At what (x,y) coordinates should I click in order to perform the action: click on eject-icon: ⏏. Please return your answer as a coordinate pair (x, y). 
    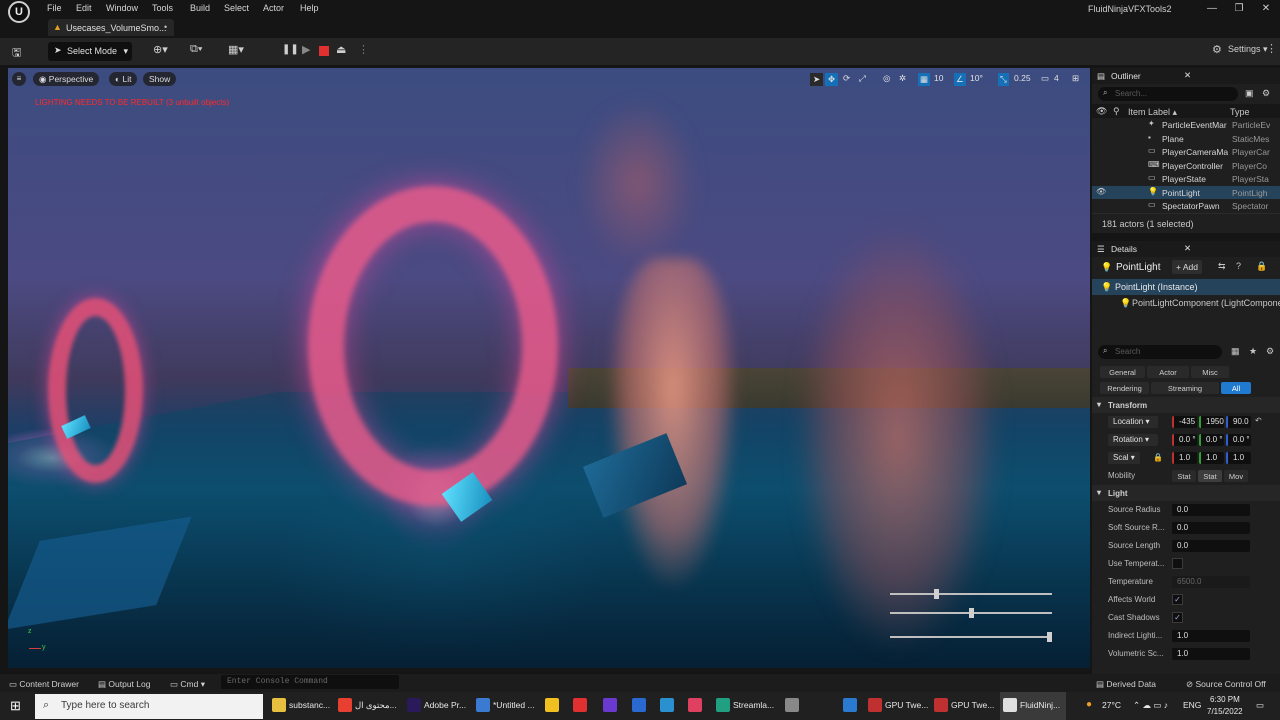
    Looking at the image, I should click on (341, 49).